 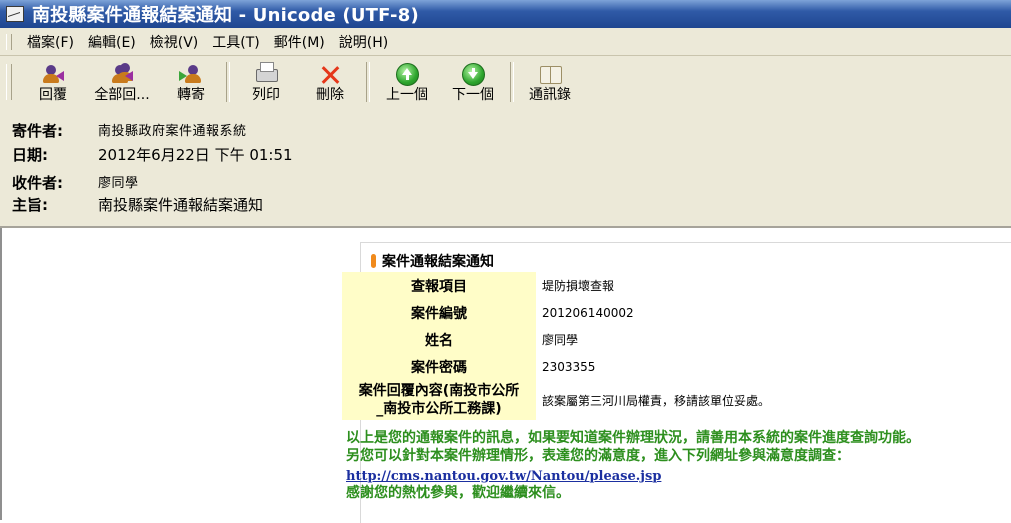 What do you see at coordinates (569, 366) in the screenshot?
I see `row-value: 2303355` at bounding box center [569, 366].